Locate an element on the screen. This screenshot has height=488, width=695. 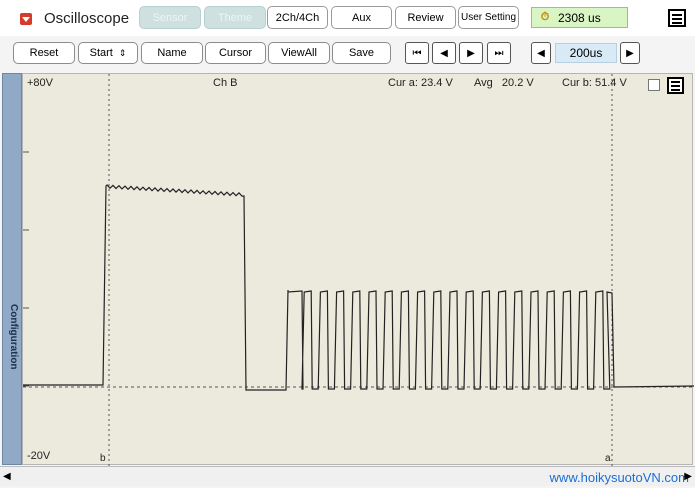
cursor-b-marker: b is located at coordinates (103, 458).